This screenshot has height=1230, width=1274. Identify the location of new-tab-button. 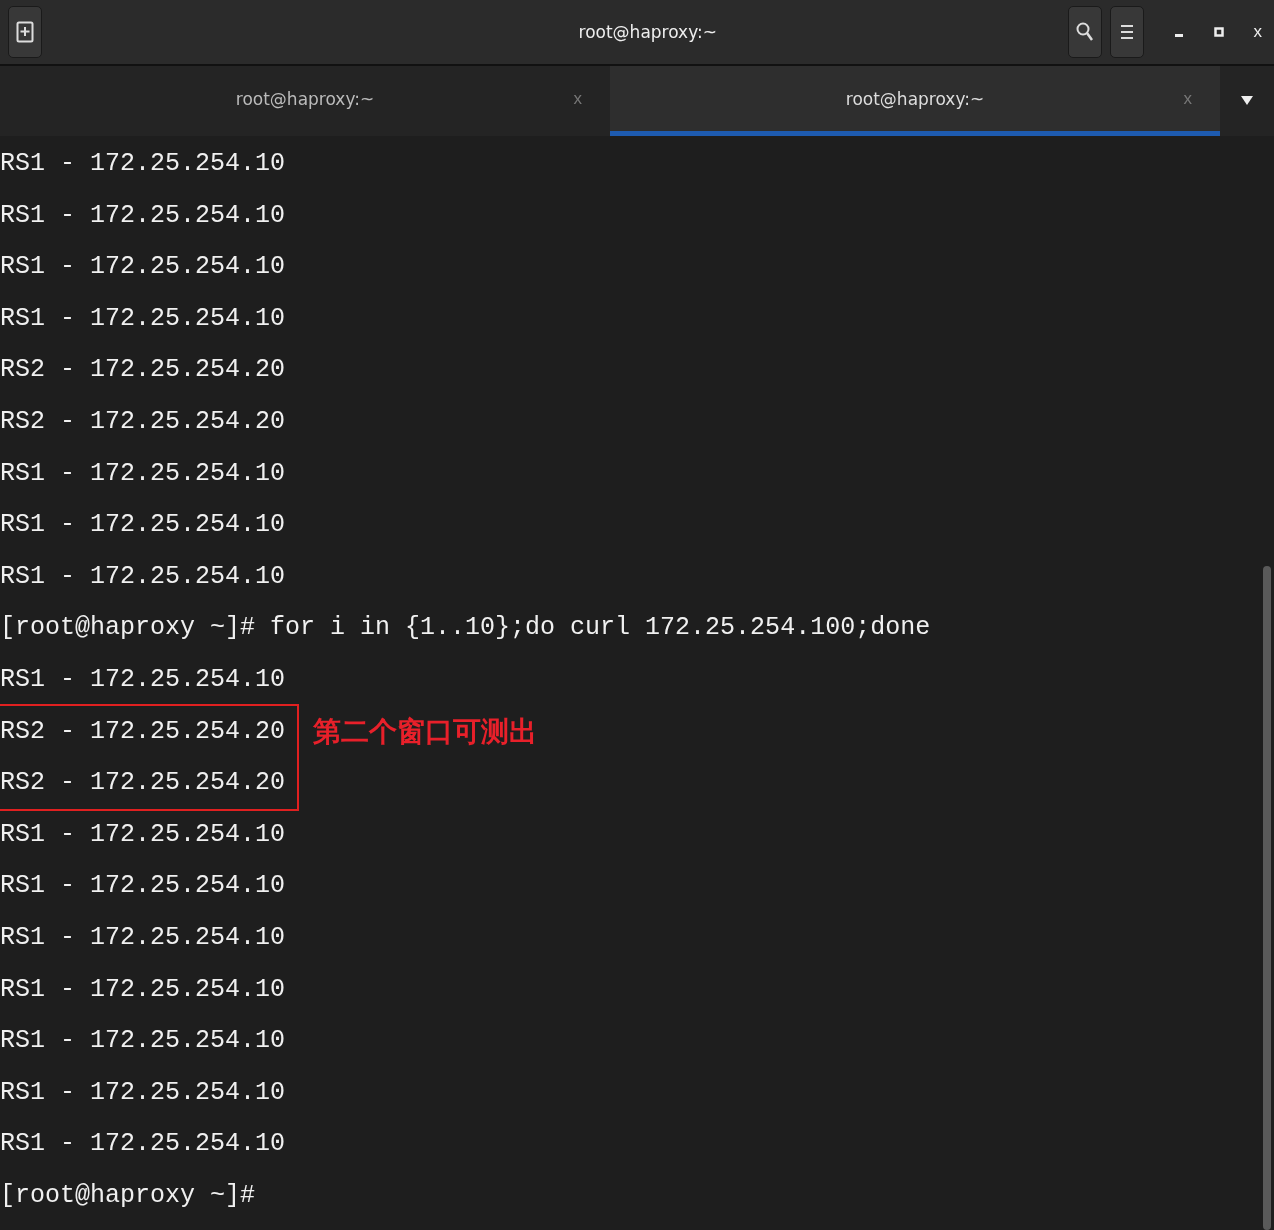
(25, 32).